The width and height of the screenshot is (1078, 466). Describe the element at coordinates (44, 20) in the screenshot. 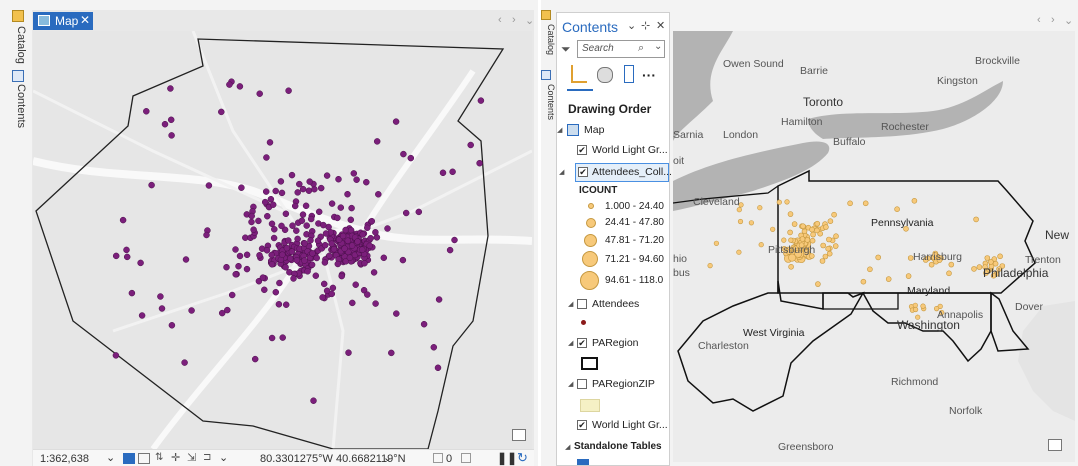

I see `map-icon` at that location.